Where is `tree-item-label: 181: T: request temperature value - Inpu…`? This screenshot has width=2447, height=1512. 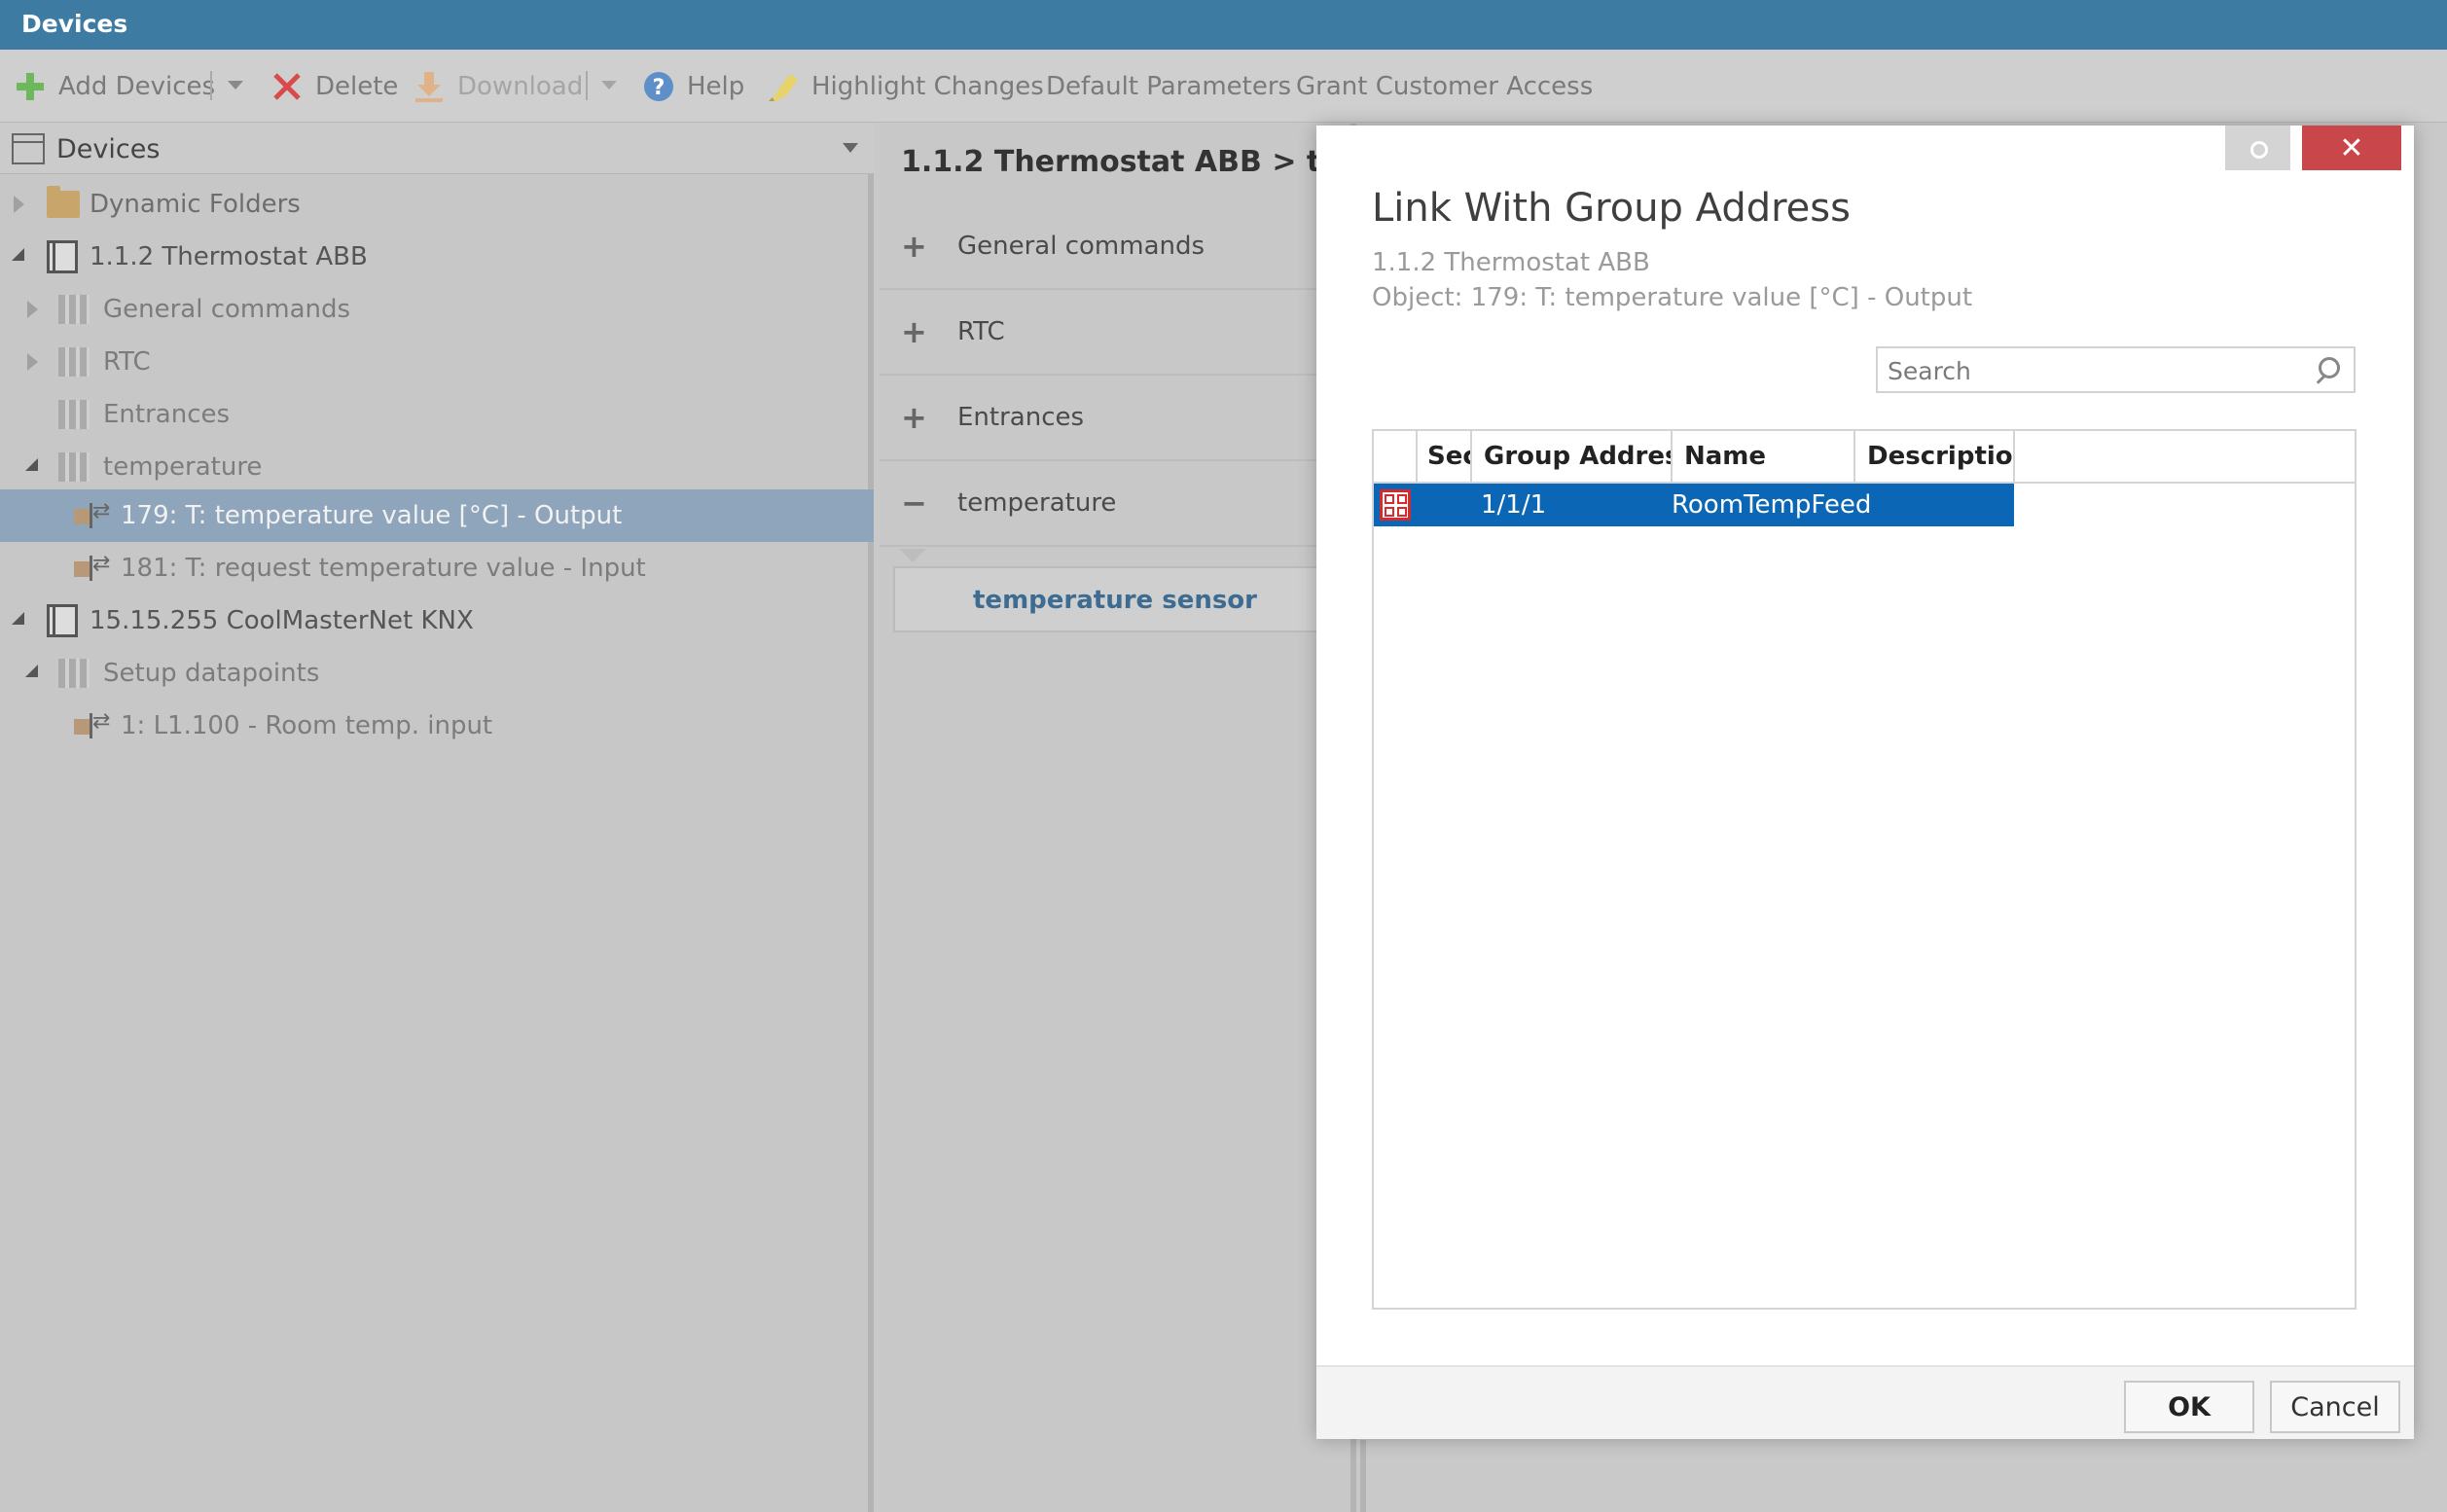 tree-item-label: 181: T: request temperature value - Inpu… is located at coordinates (383, 568).